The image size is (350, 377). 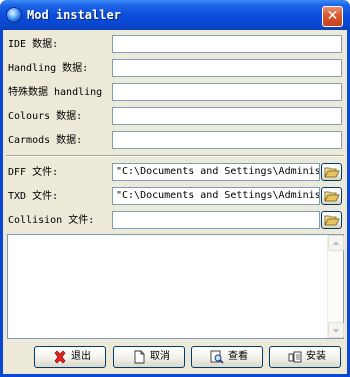 I want to click on handling-data-label: Handling 数据:, so click(x=48, y=68).